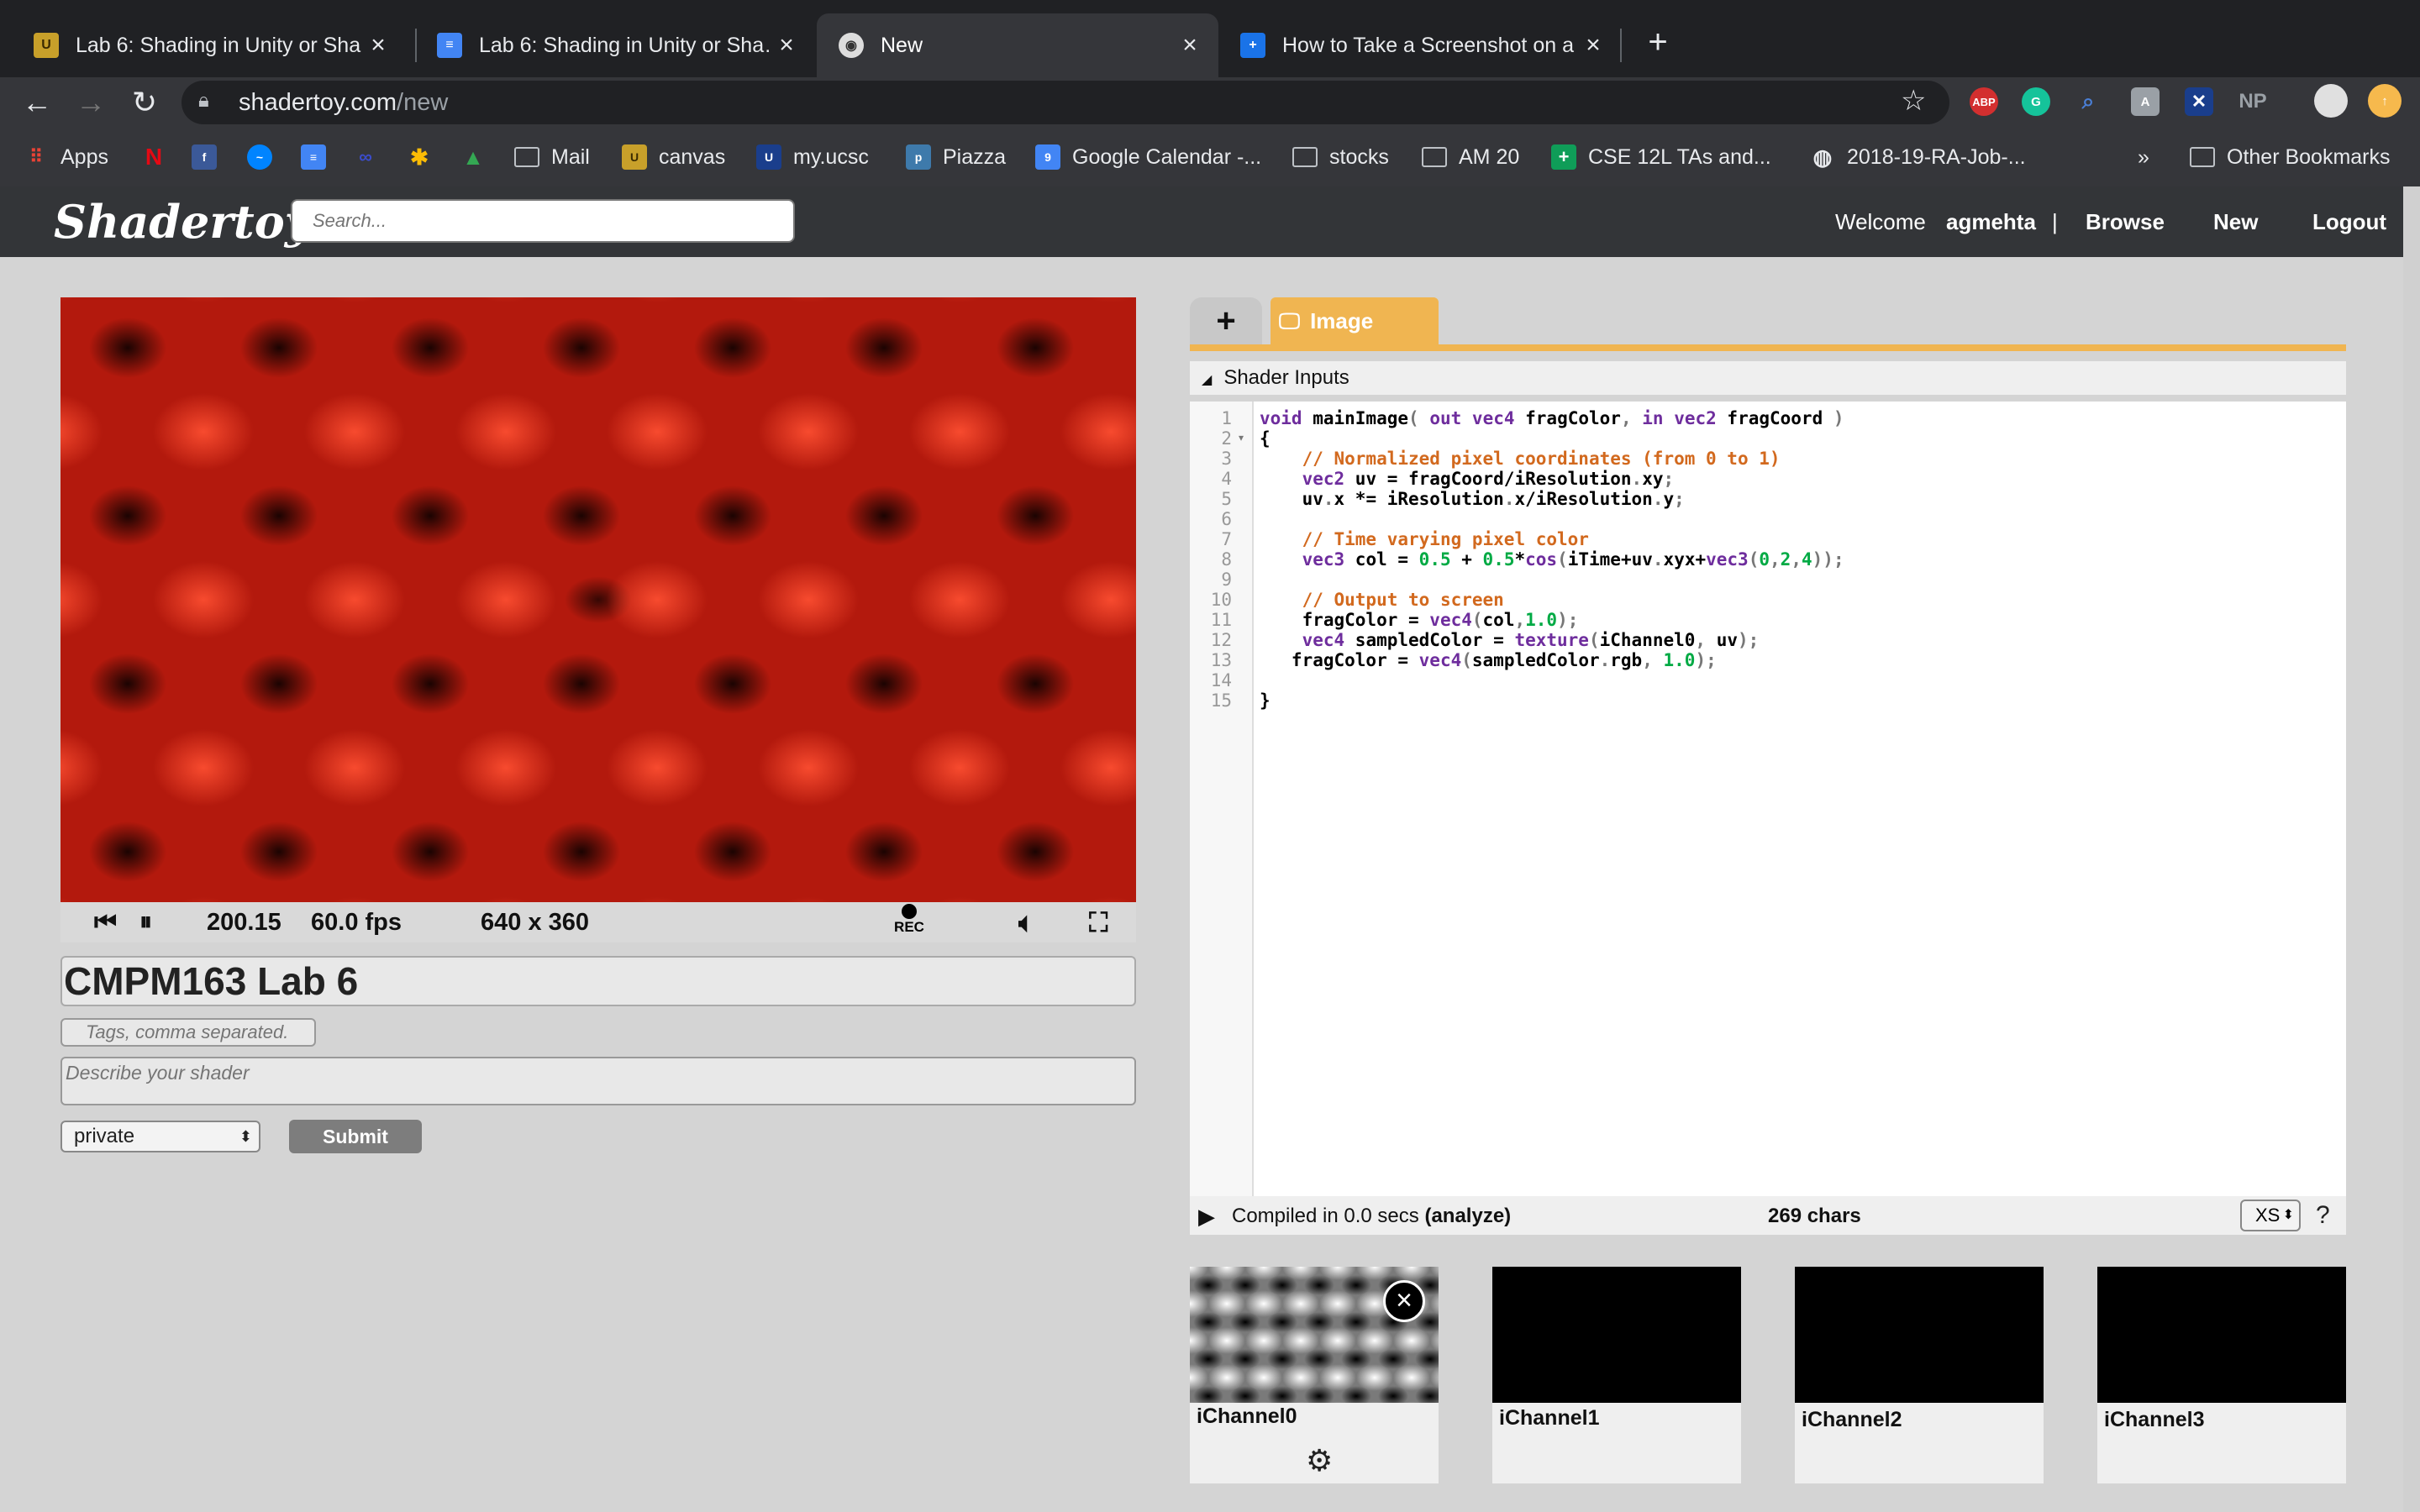 The height and width of the screenshot is (1512, 2420). I want to click on channel-1: iChannel1, so click(1617, 1375).